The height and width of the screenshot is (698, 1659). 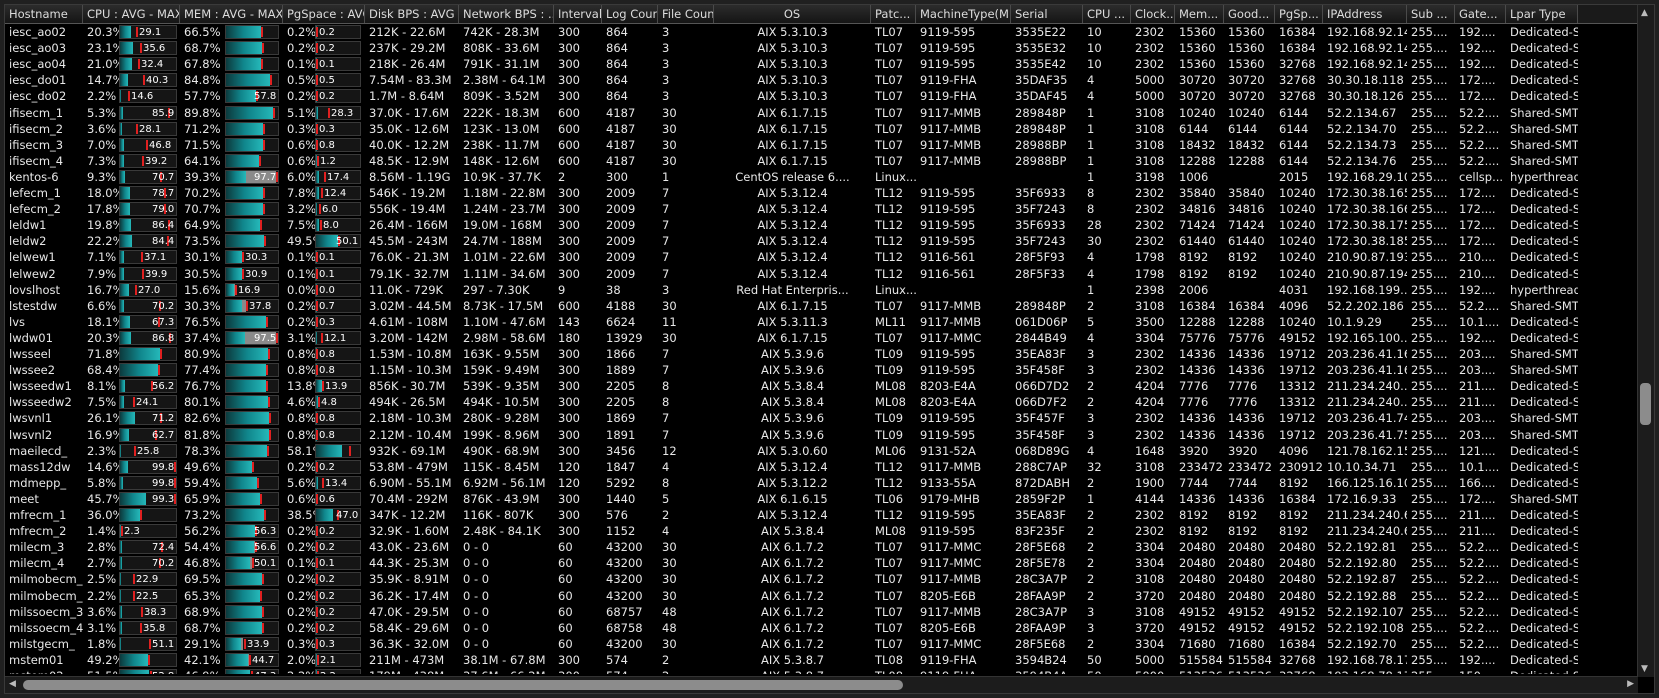 What do you see at coordinates (163, 467) in the screenshot?
I see `cpu-max-value: 99.8` at bounding box center [163, 467].